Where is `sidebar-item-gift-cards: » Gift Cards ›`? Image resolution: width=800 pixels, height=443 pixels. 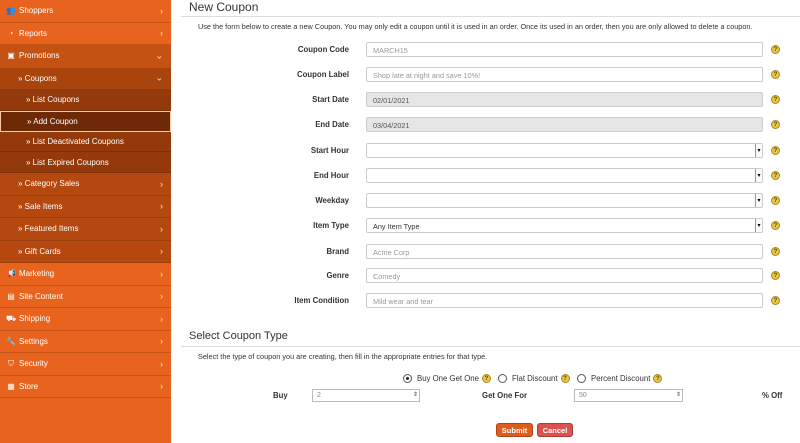
sidebar-item-gift-cards: » Gift Cards › is located at coordinates (85, 252).